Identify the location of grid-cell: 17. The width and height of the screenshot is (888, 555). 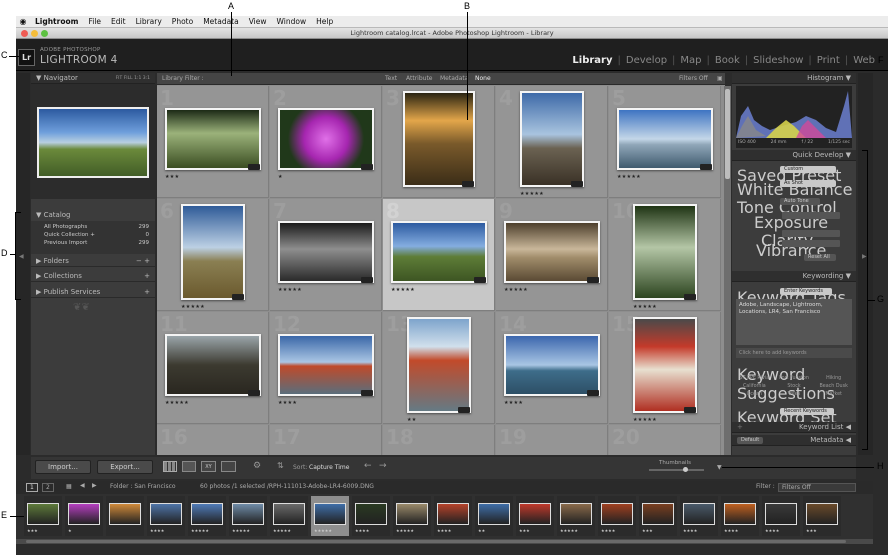
(326, 440).